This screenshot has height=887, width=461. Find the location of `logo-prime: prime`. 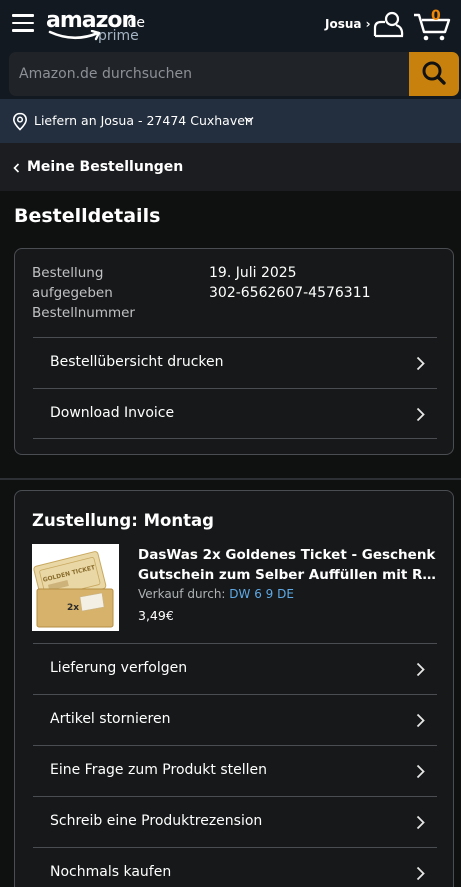

logo-prime: prime is located at coordinates (118, 36).